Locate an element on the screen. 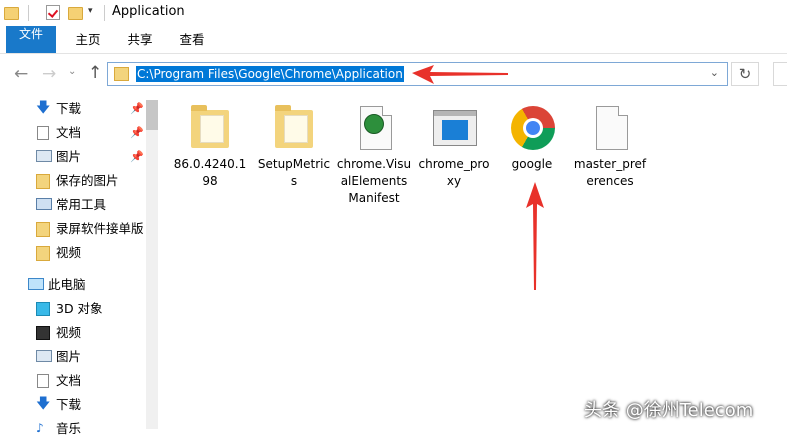 The height and width of the screenshot is (440, 787). up-icon: ↑ is located at coordinates (95, 73).